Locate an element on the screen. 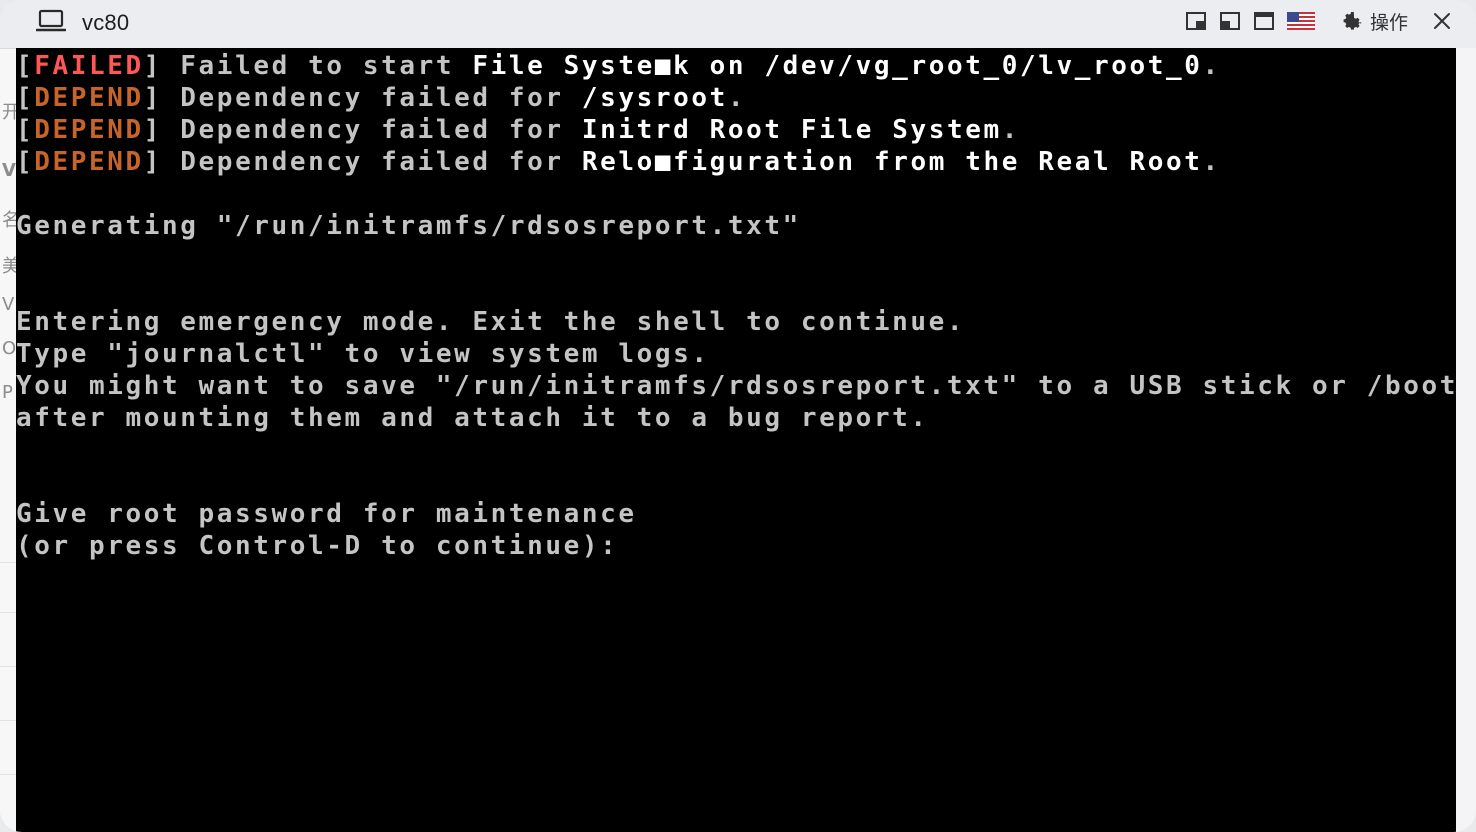 The height and width of the screenshot is (832, 1476). operations-menu: 操作 is located at coordinates (1389, 21).